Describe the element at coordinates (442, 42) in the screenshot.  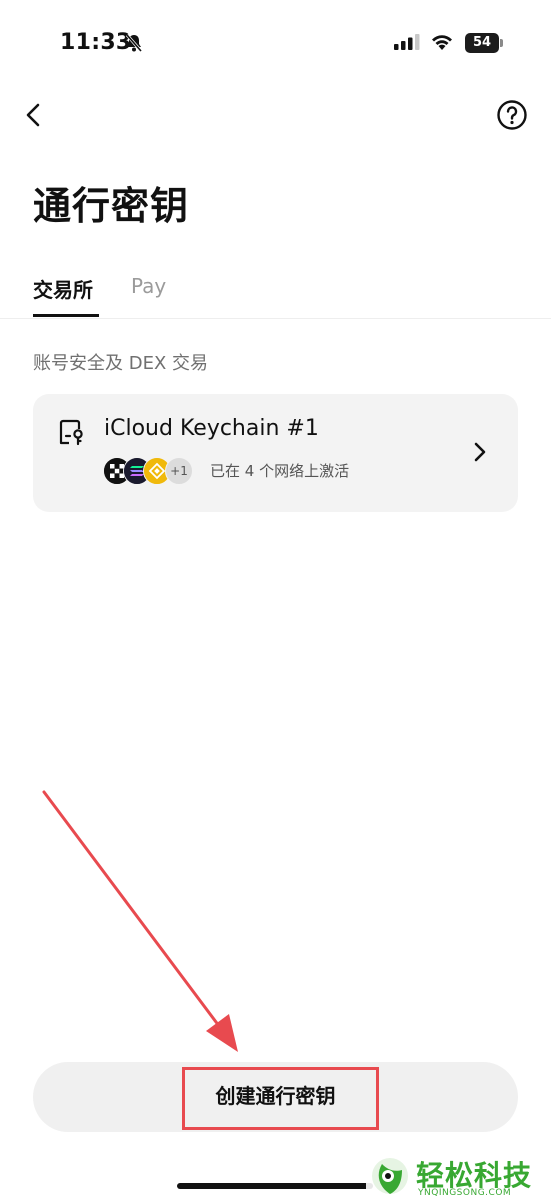
I see `wifi-icon` at that location.